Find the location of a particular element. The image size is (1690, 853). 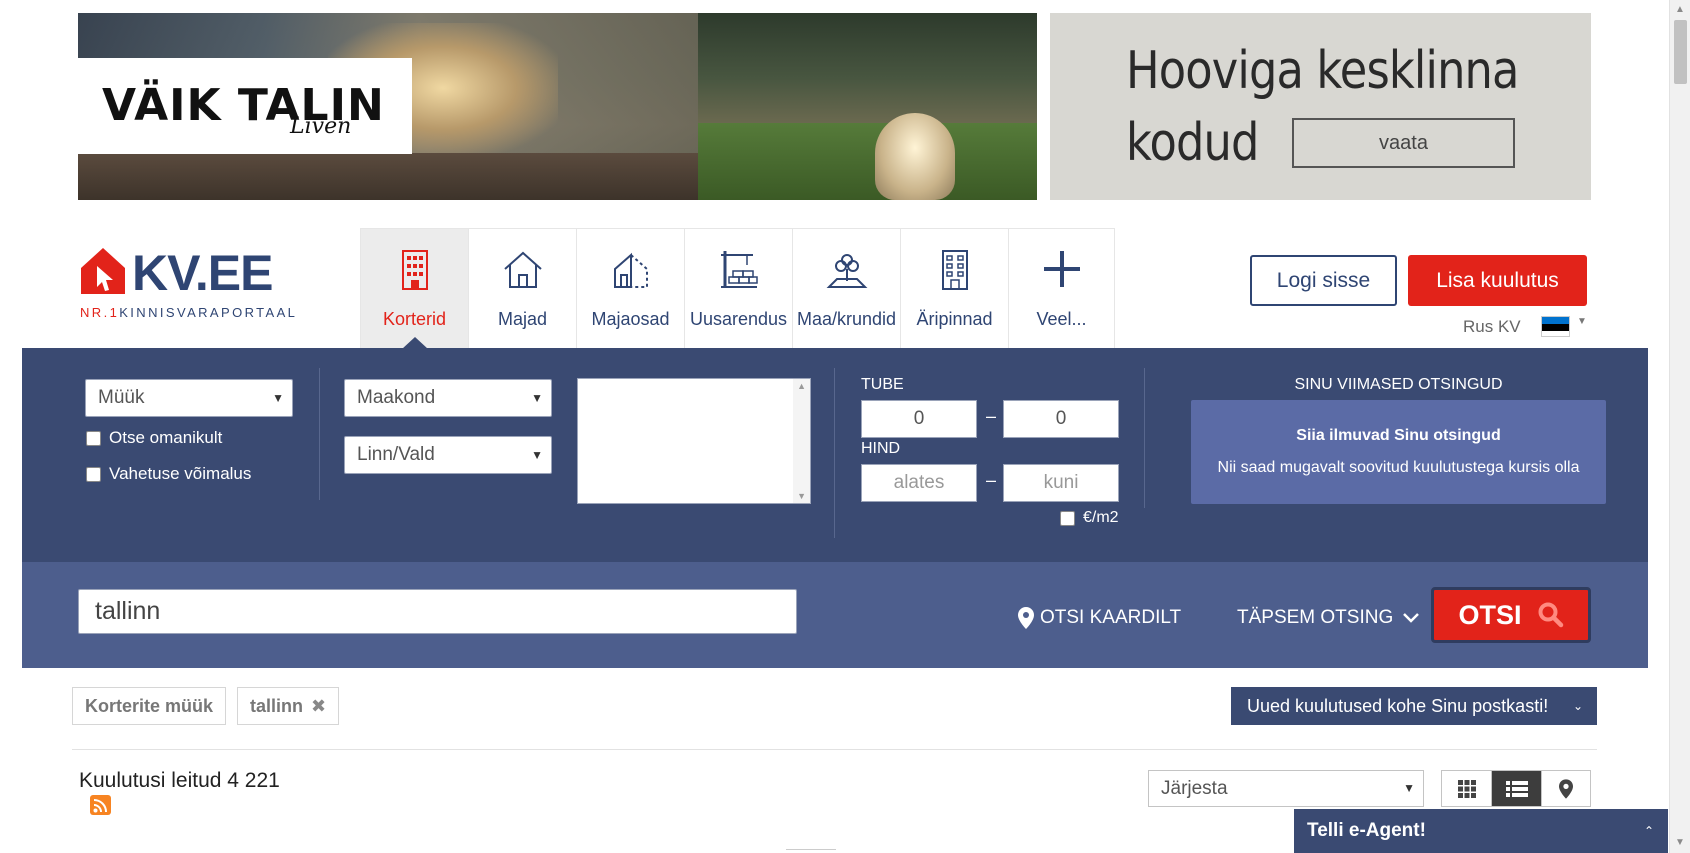

map-view-button is located at coordinates (1565, 788).